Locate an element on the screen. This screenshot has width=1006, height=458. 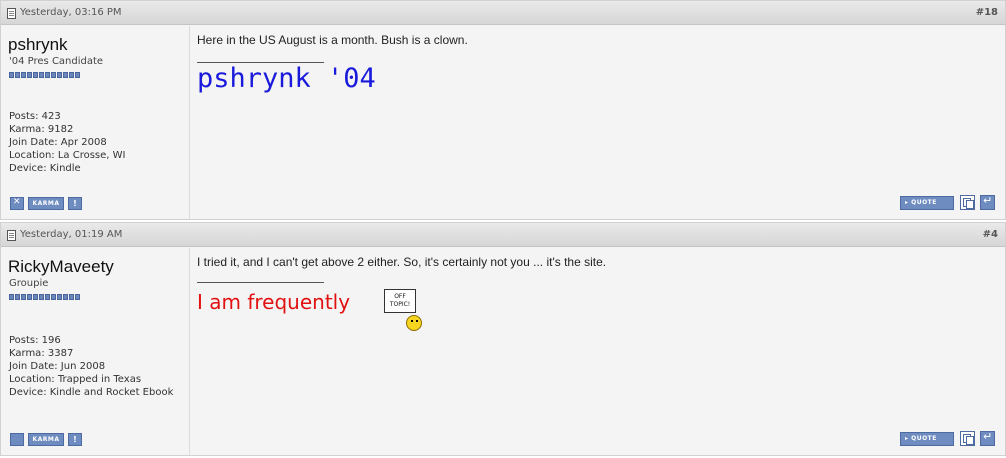
post-header: Yesterday, 01:19 AM #4 is located at coordinates (503, 235).